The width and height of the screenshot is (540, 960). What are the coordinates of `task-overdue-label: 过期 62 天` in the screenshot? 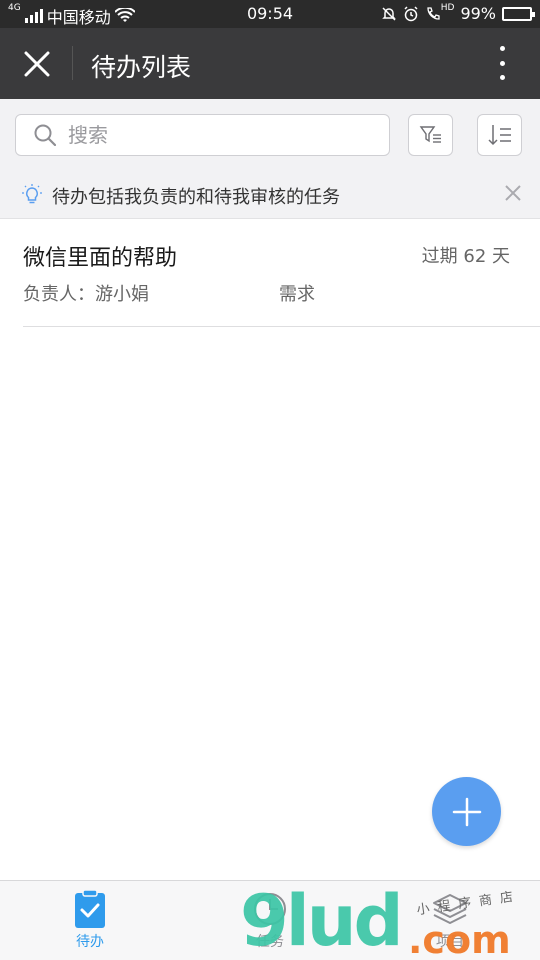 It's located at (465, 256).